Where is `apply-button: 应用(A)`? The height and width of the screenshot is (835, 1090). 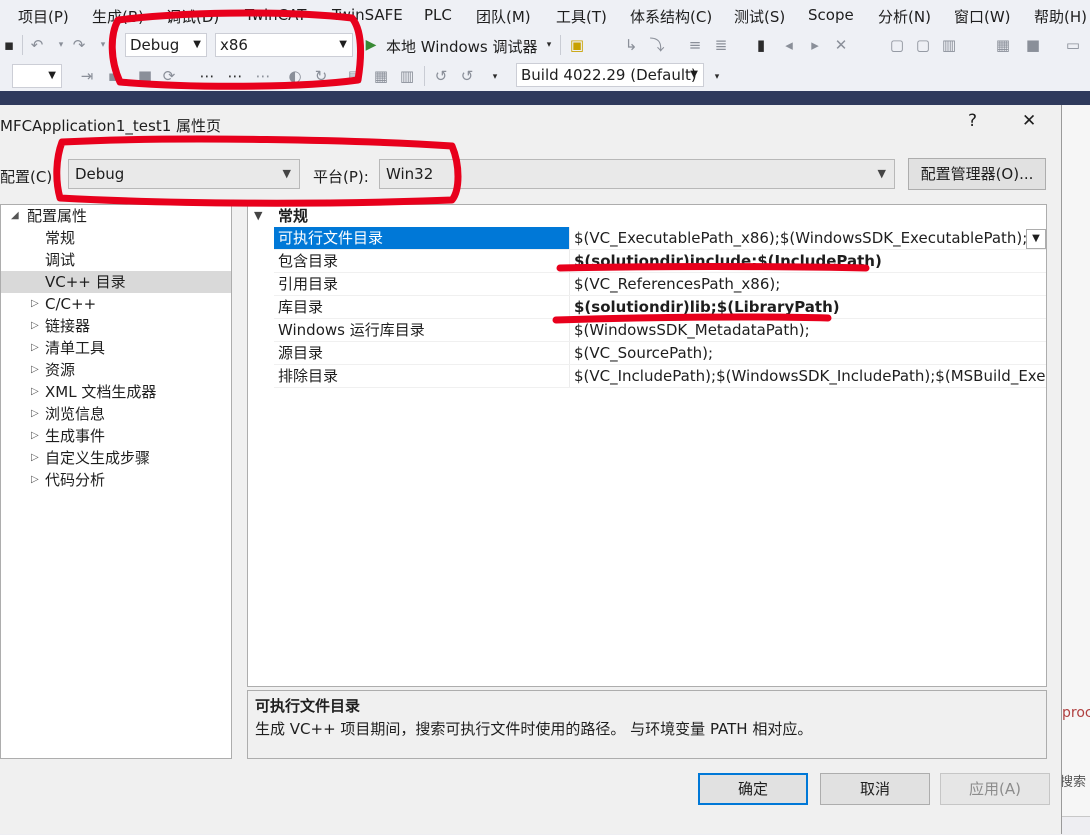 apply-button: 应用(A) is located at coordinates (995, 789).